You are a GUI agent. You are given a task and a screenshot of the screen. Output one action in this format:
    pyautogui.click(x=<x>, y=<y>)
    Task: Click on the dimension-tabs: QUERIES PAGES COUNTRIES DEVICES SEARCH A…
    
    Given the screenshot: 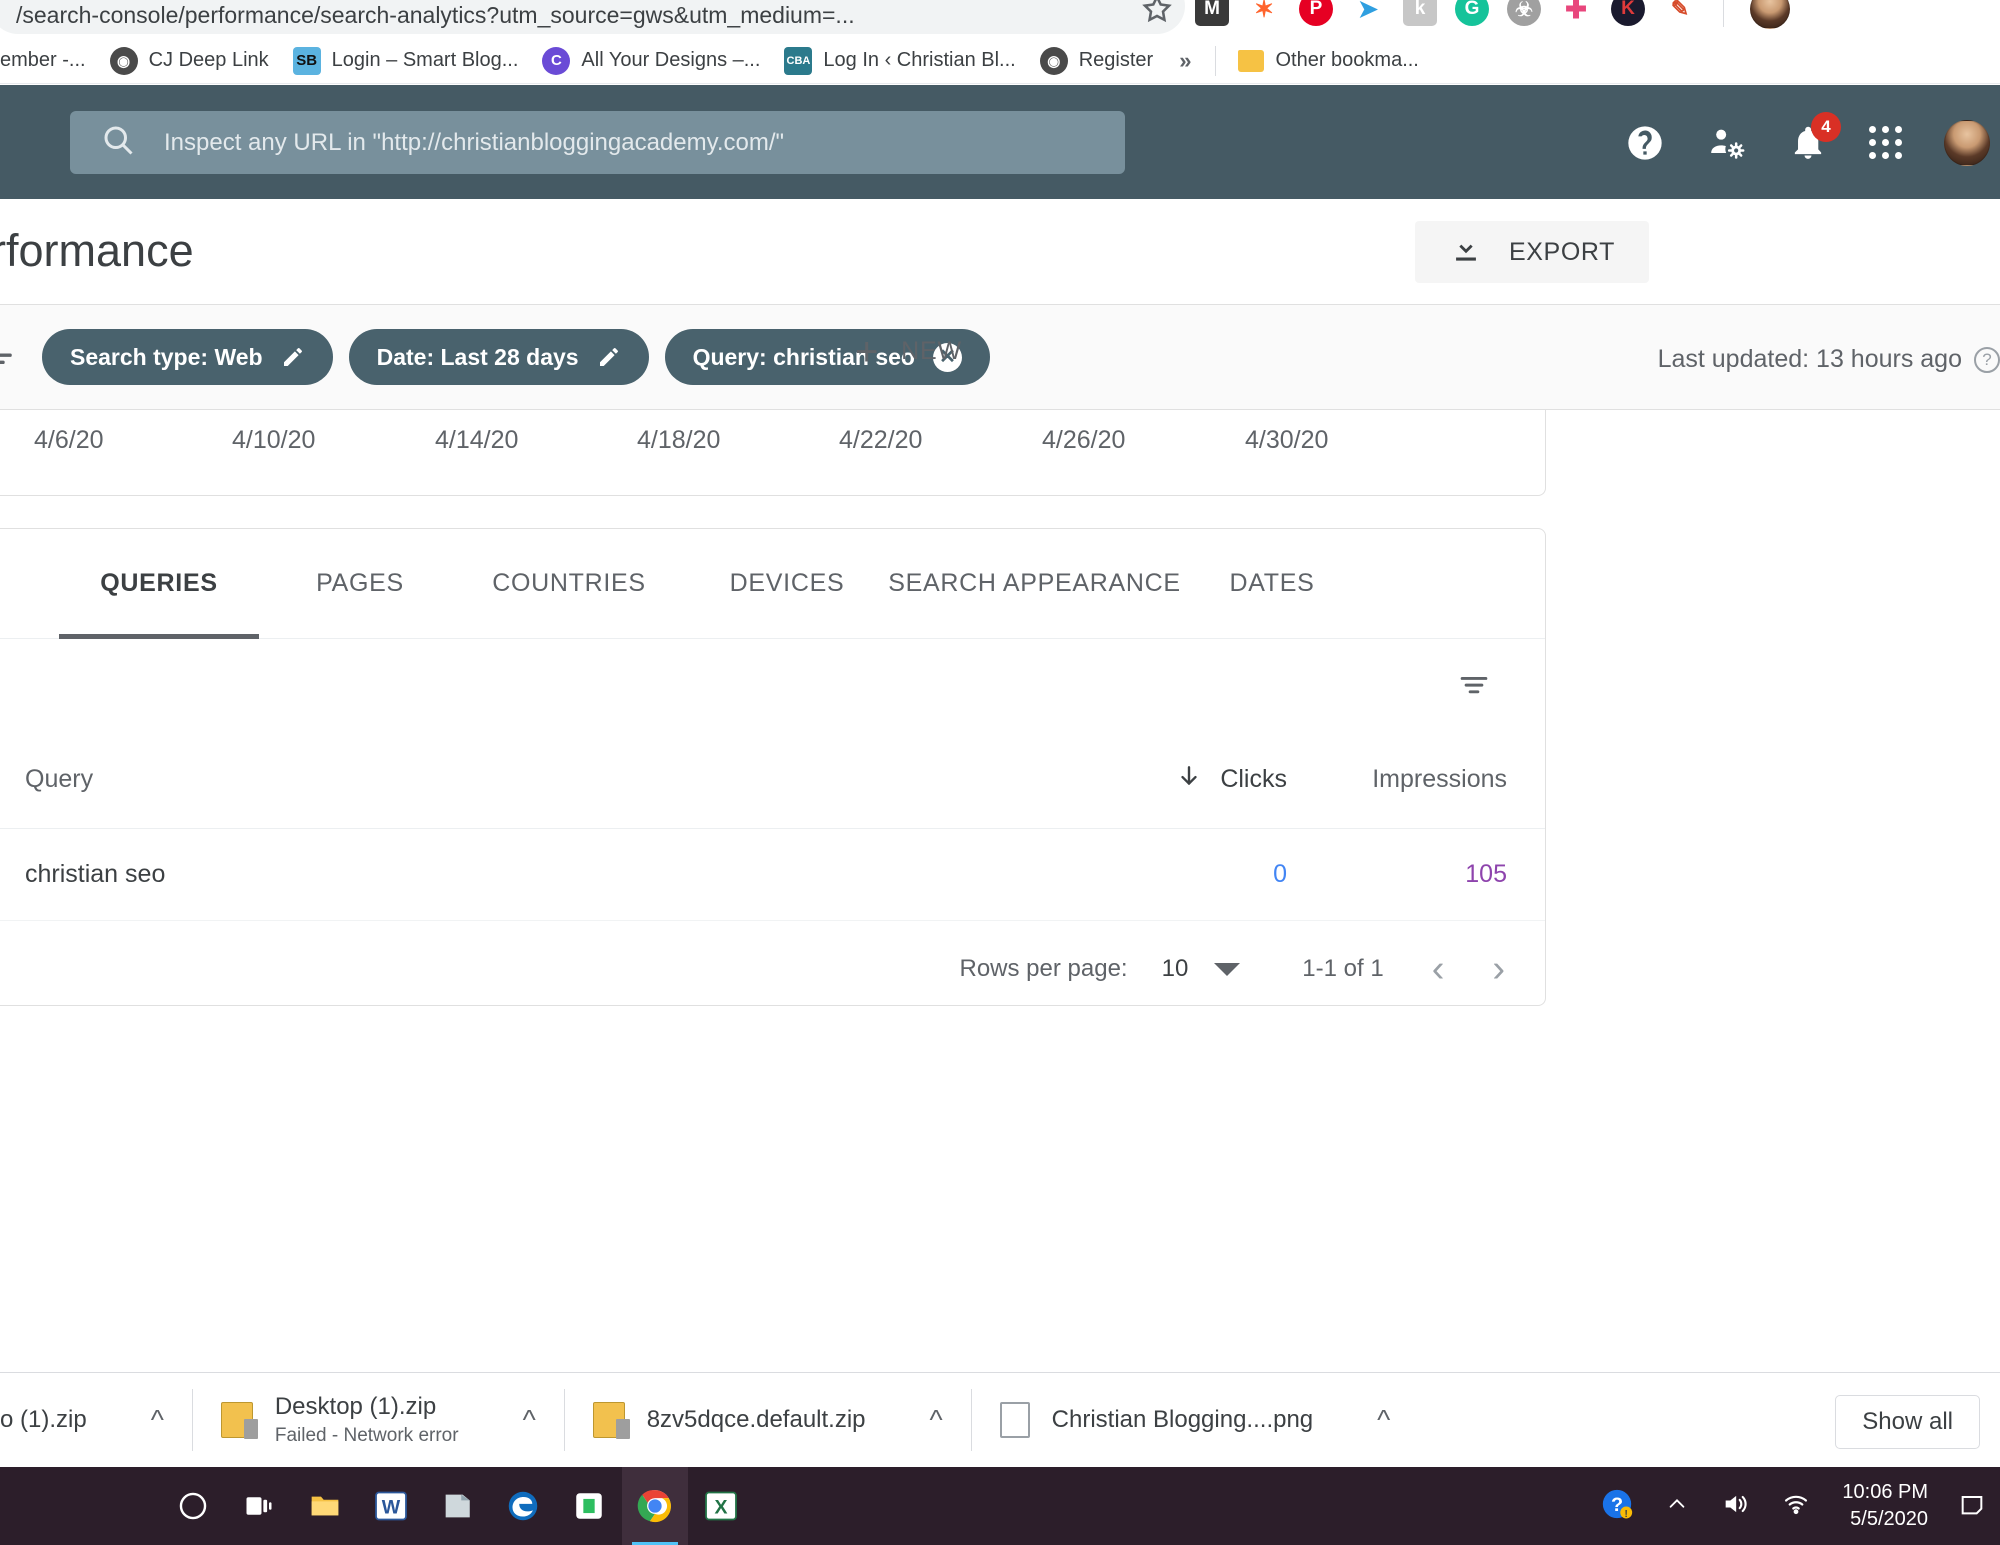 What is the action you would take?
    pyautogui.click(x=772, y=584)
    